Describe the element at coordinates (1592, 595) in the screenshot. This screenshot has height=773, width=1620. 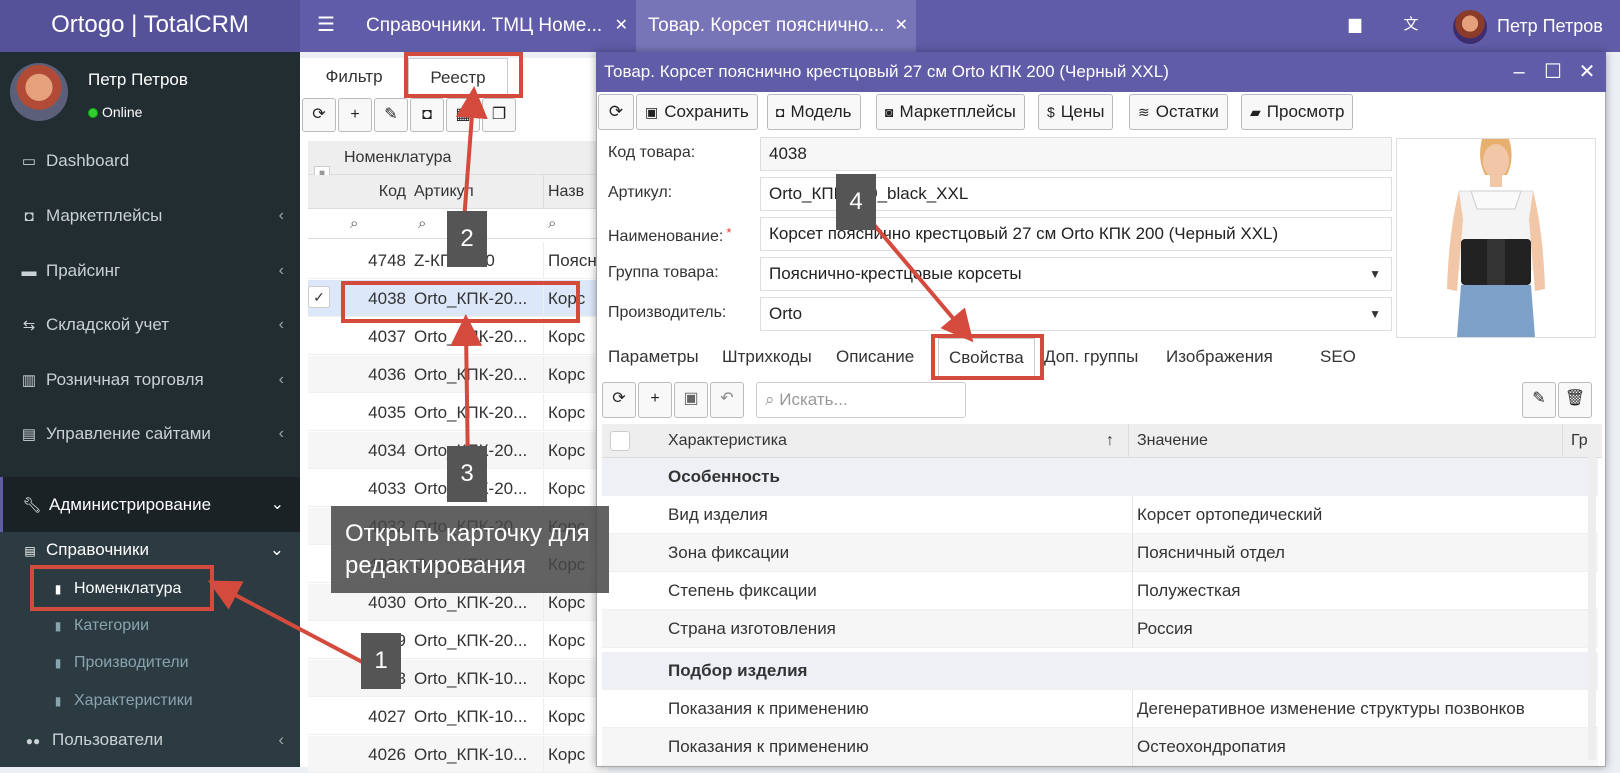
I see `vertical-scrollbar` at that location.